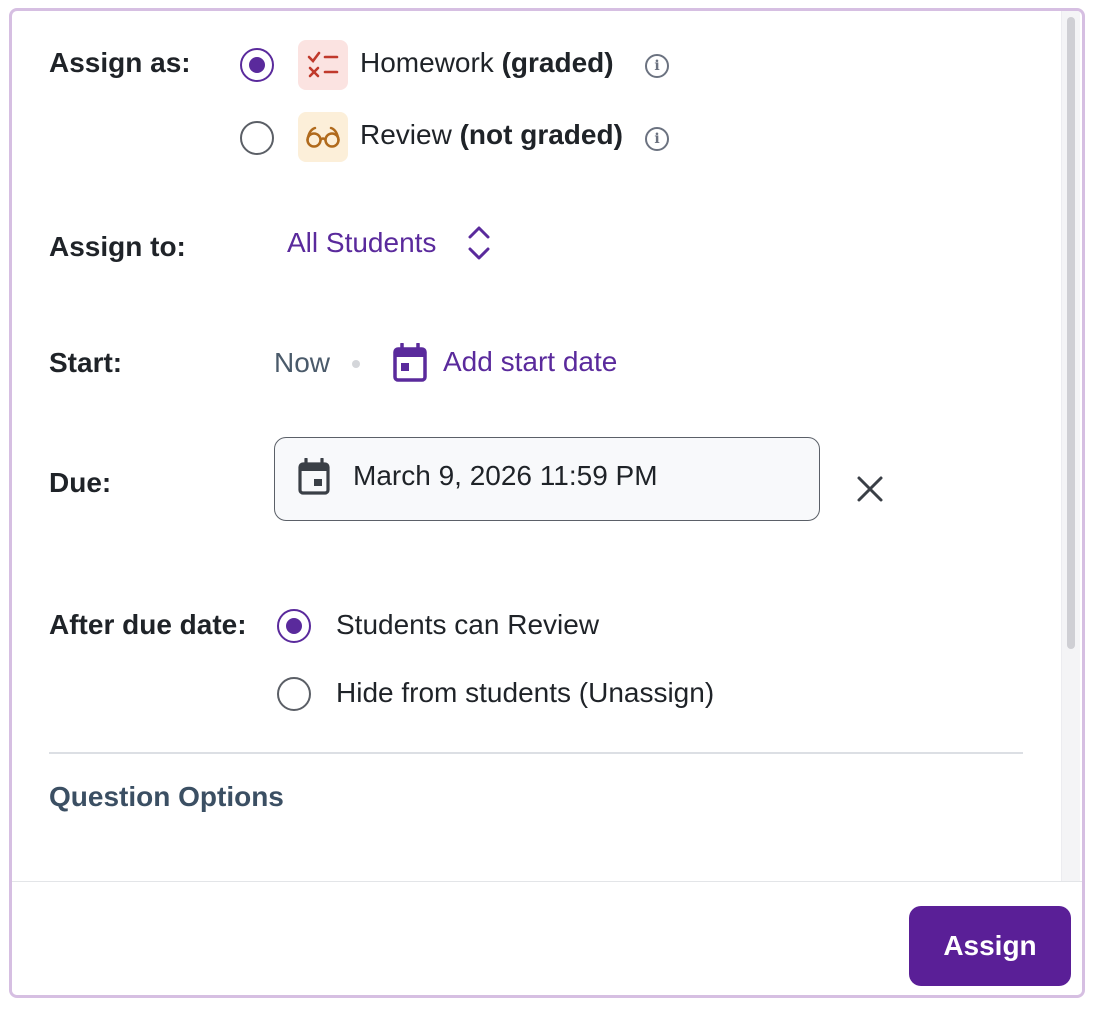 The image size is (1096, 1012). What do you see at coordinates (990, 946) in the screenshot?
I see `assign-button: Assign` at bounding box center [990, 946].